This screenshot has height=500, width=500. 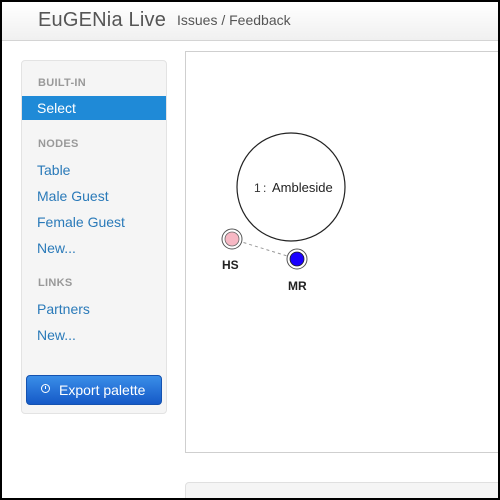 I want to click on builtin-header: BUILT-IN, so click(x=62, y=83).